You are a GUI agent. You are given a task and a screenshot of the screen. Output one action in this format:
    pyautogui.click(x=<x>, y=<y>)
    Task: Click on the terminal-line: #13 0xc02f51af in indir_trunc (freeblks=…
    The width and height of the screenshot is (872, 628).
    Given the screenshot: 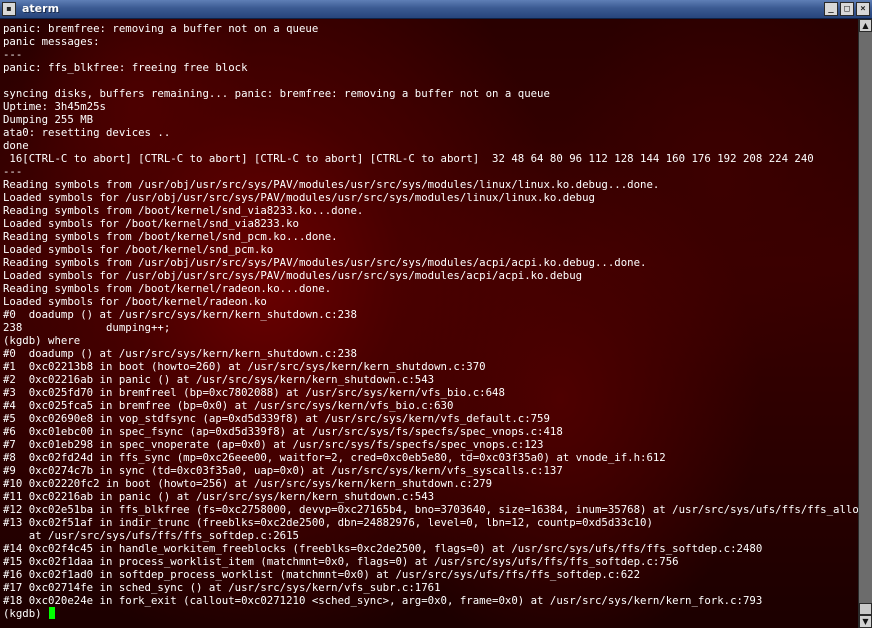 What is the action you would take?
    pyautogui.click(x=328, y=522)
    